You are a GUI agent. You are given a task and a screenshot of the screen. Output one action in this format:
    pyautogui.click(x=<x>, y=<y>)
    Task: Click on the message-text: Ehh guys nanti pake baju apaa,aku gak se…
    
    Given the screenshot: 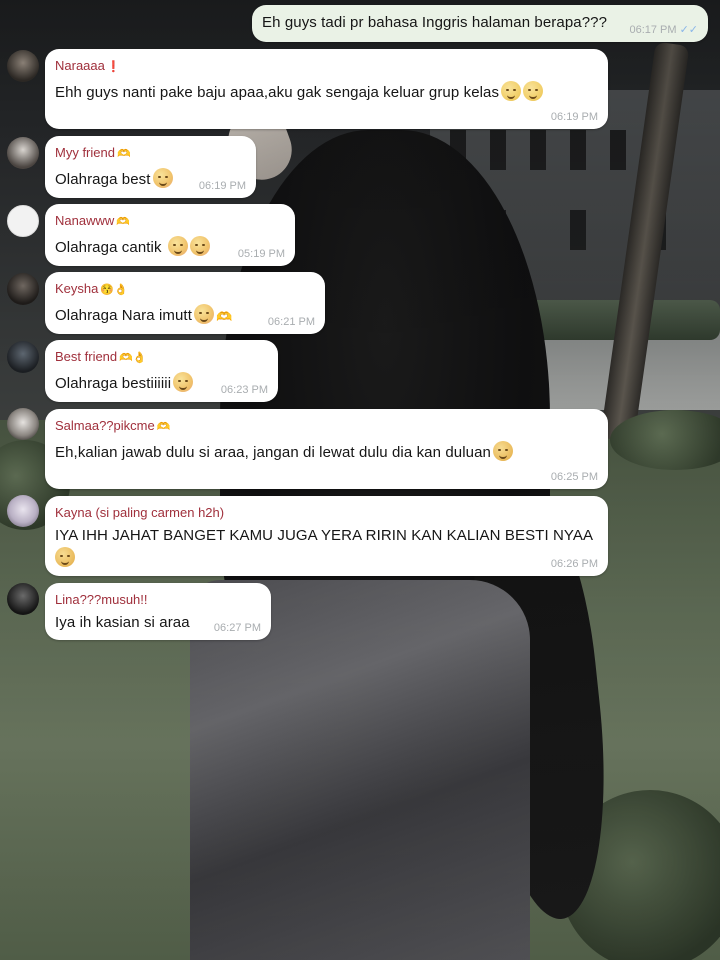 What is the action you would take?
    pyautogui.click(x=326, y=92)
    